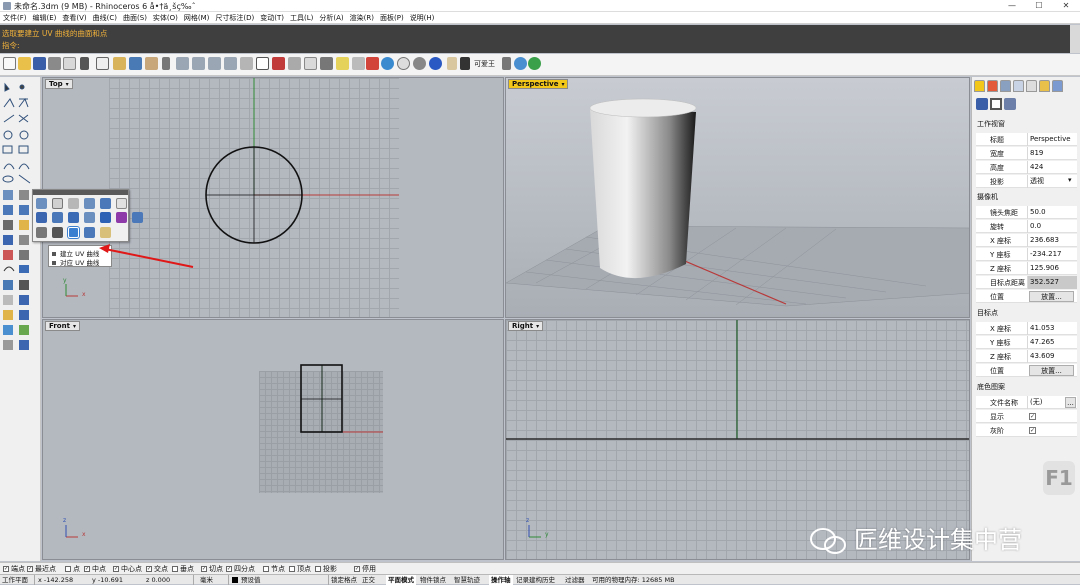 The width and height of the screenshot is (1080, 585). I want to click on menu-panels: 面板(P), so click(392, 18).